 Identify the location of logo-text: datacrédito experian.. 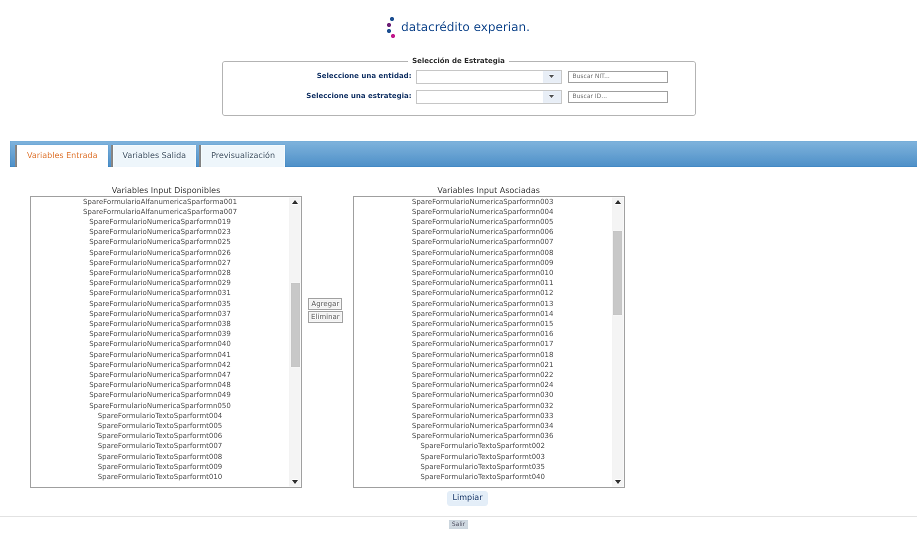
(465, 27).